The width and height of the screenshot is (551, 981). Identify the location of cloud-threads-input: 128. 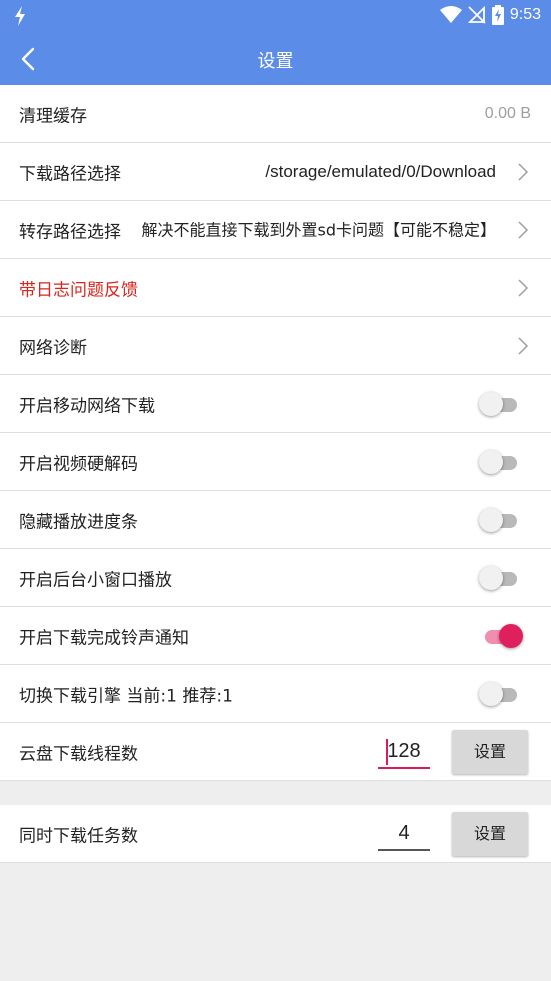
(404, 752).